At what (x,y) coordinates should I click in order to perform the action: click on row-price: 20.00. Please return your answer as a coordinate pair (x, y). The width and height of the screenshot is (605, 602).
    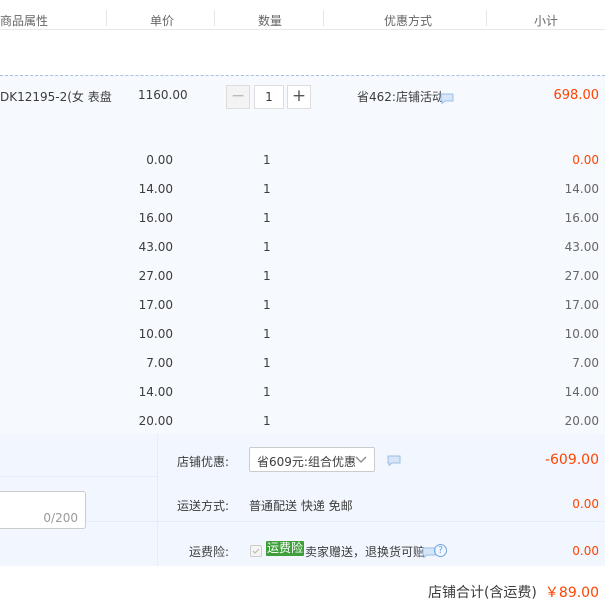
    Looking at the image, I should click on (155, 421).